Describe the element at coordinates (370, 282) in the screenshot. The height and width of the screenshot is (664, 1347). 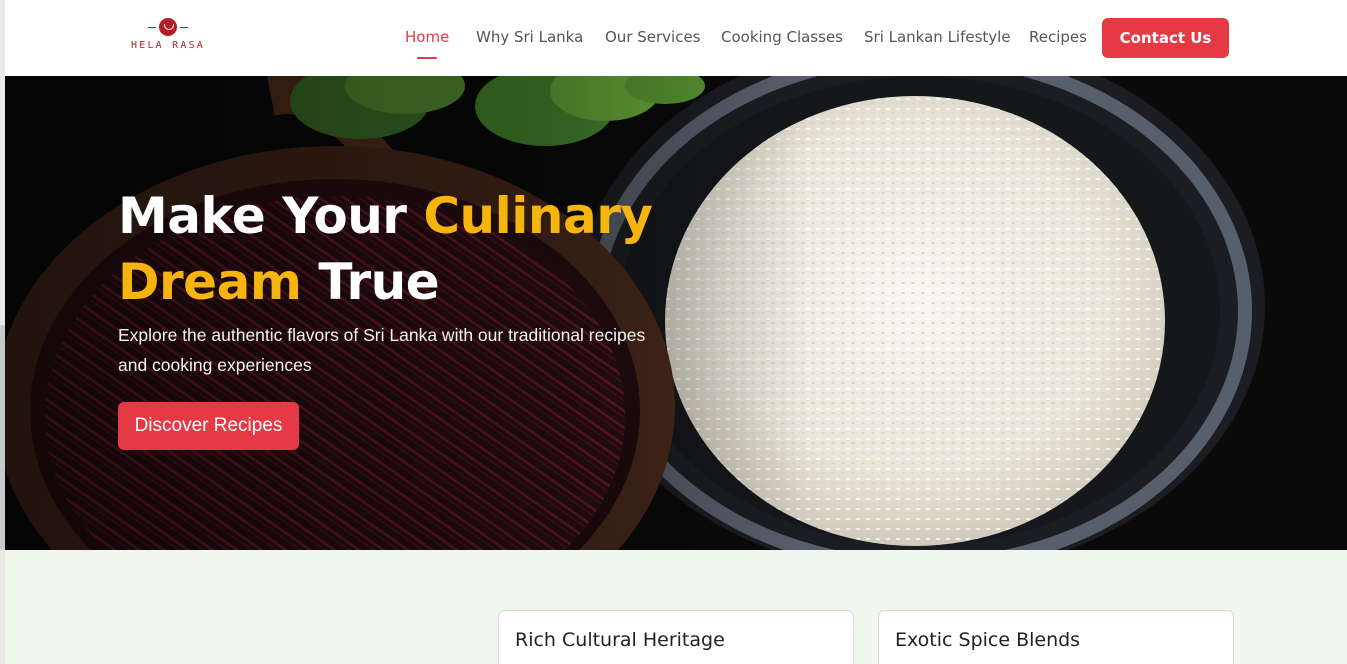
I see `hero-title-part2: True` at that location.